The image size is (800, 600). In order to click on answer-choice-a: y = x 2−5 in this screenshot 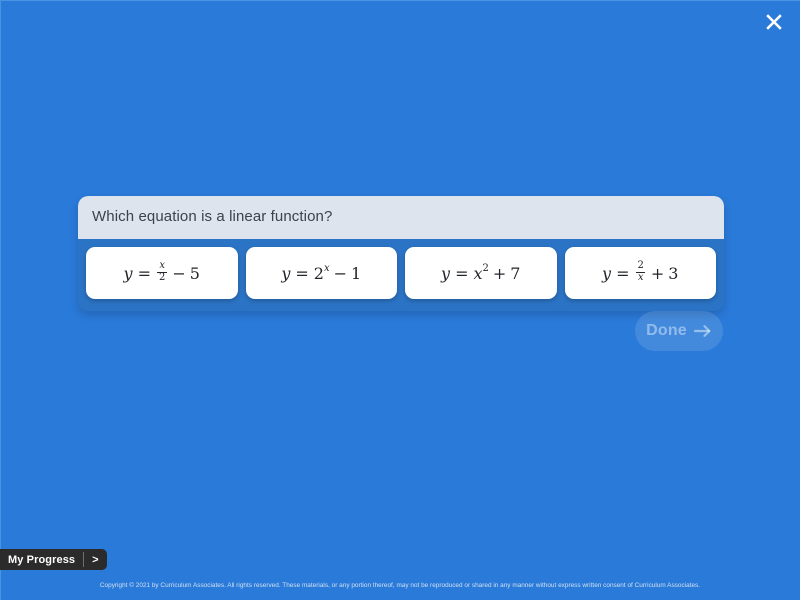, I will do `click(162, 273)`.